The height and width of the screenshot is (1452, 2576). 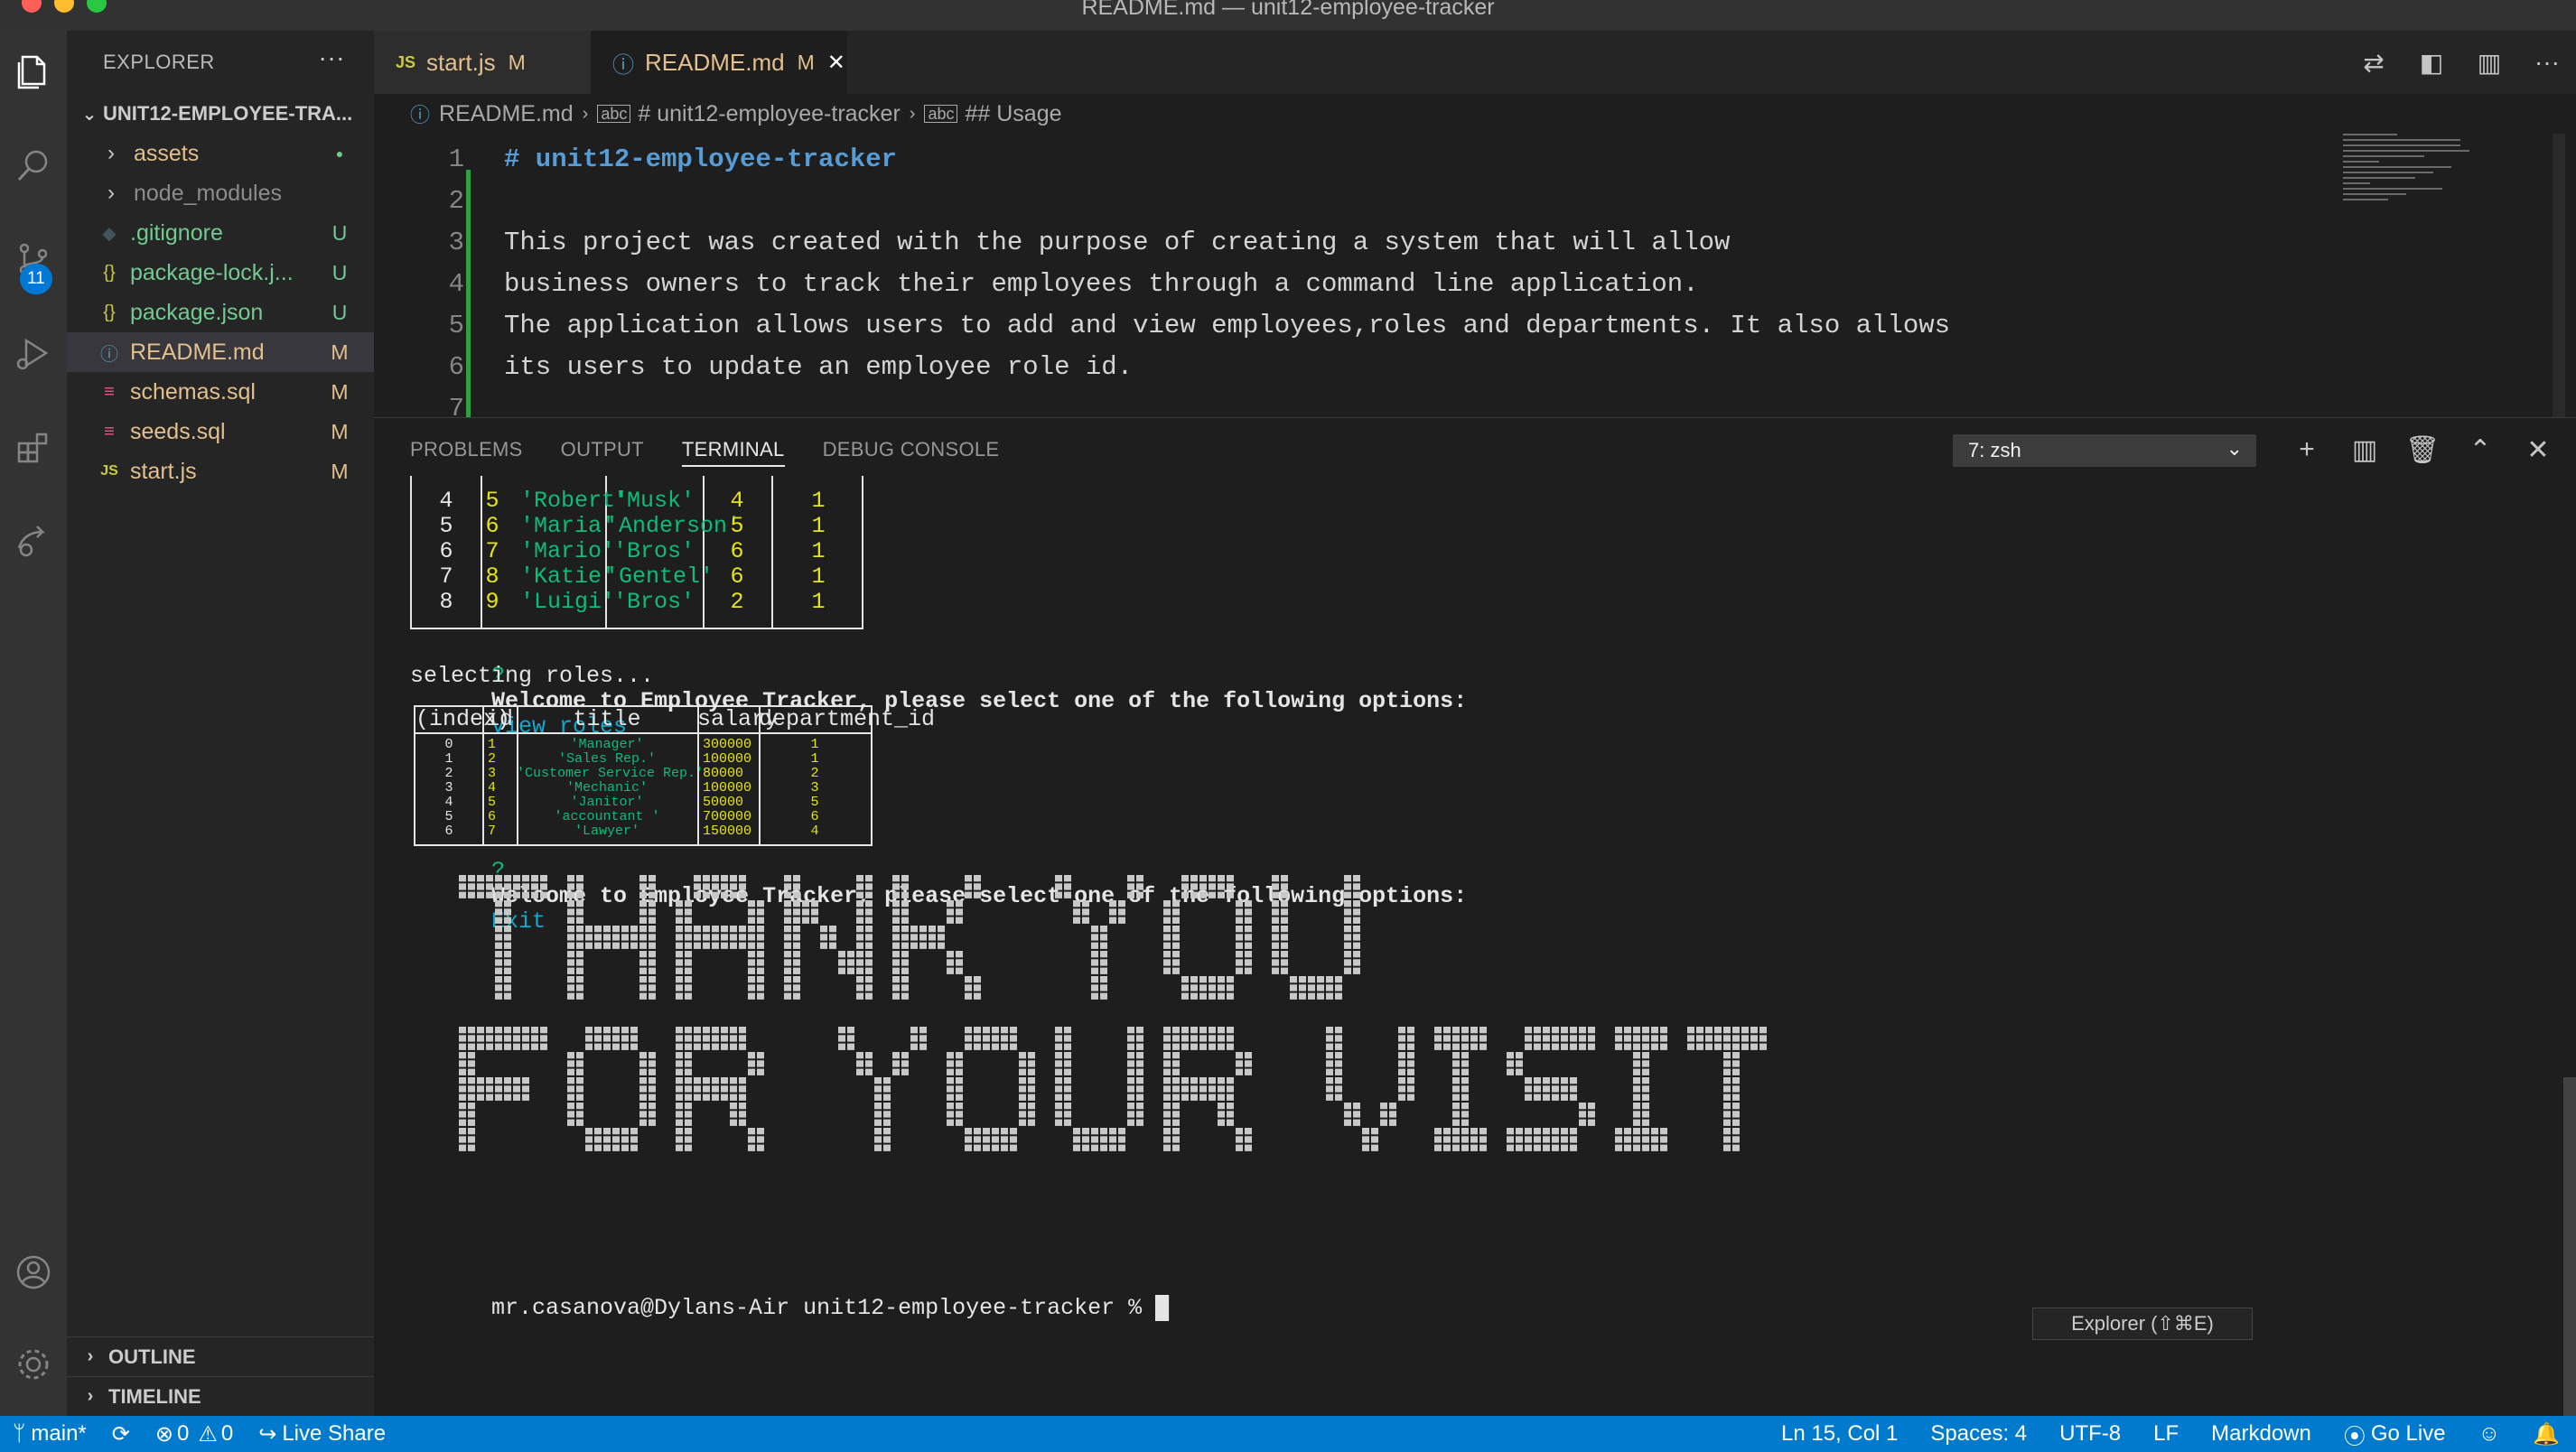 I want to click on warning-icon: ⚠, so click(x=208, y=1434).